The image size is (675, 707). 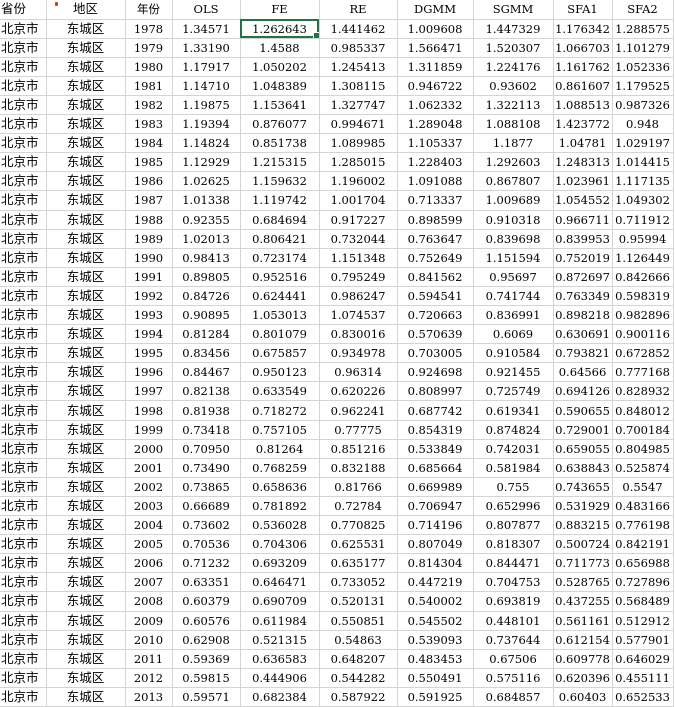 What do you see at coordinates (643, 258) in the screenshot?
I see `cell-sfa2: 1.126449` at bounding box center [643, 258].